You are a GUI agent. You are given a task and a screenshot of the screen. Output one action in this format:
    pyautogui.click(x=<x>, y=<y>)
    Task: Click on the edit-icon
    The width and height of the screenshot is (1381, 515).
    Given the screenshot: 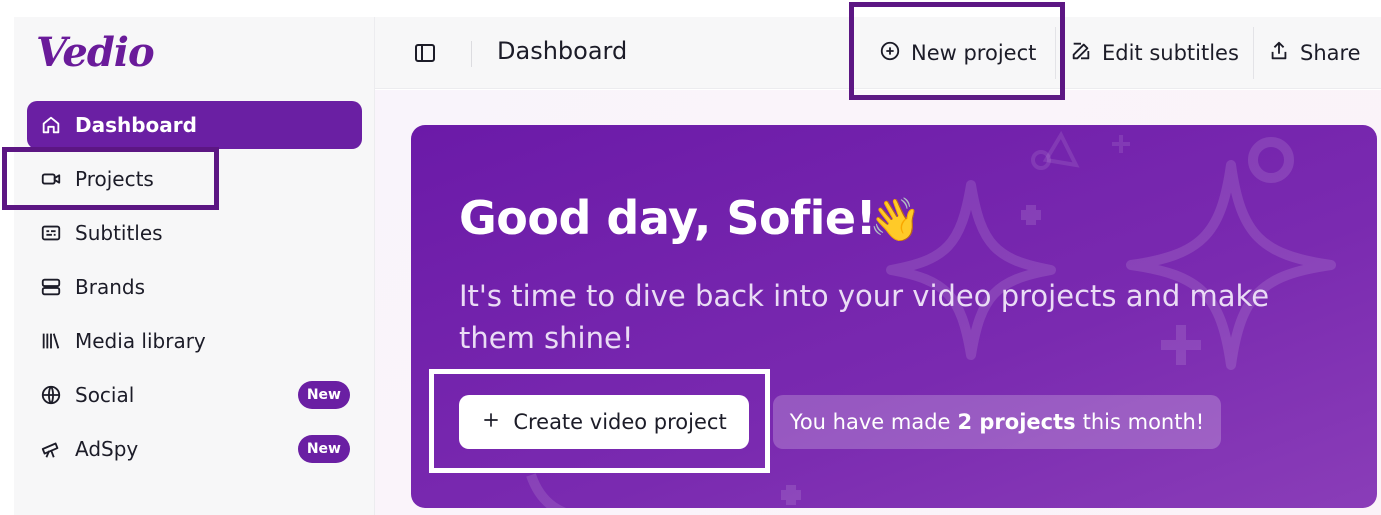 What is the action you would take?
    pyautogui.click(x=1081, y=53)
    